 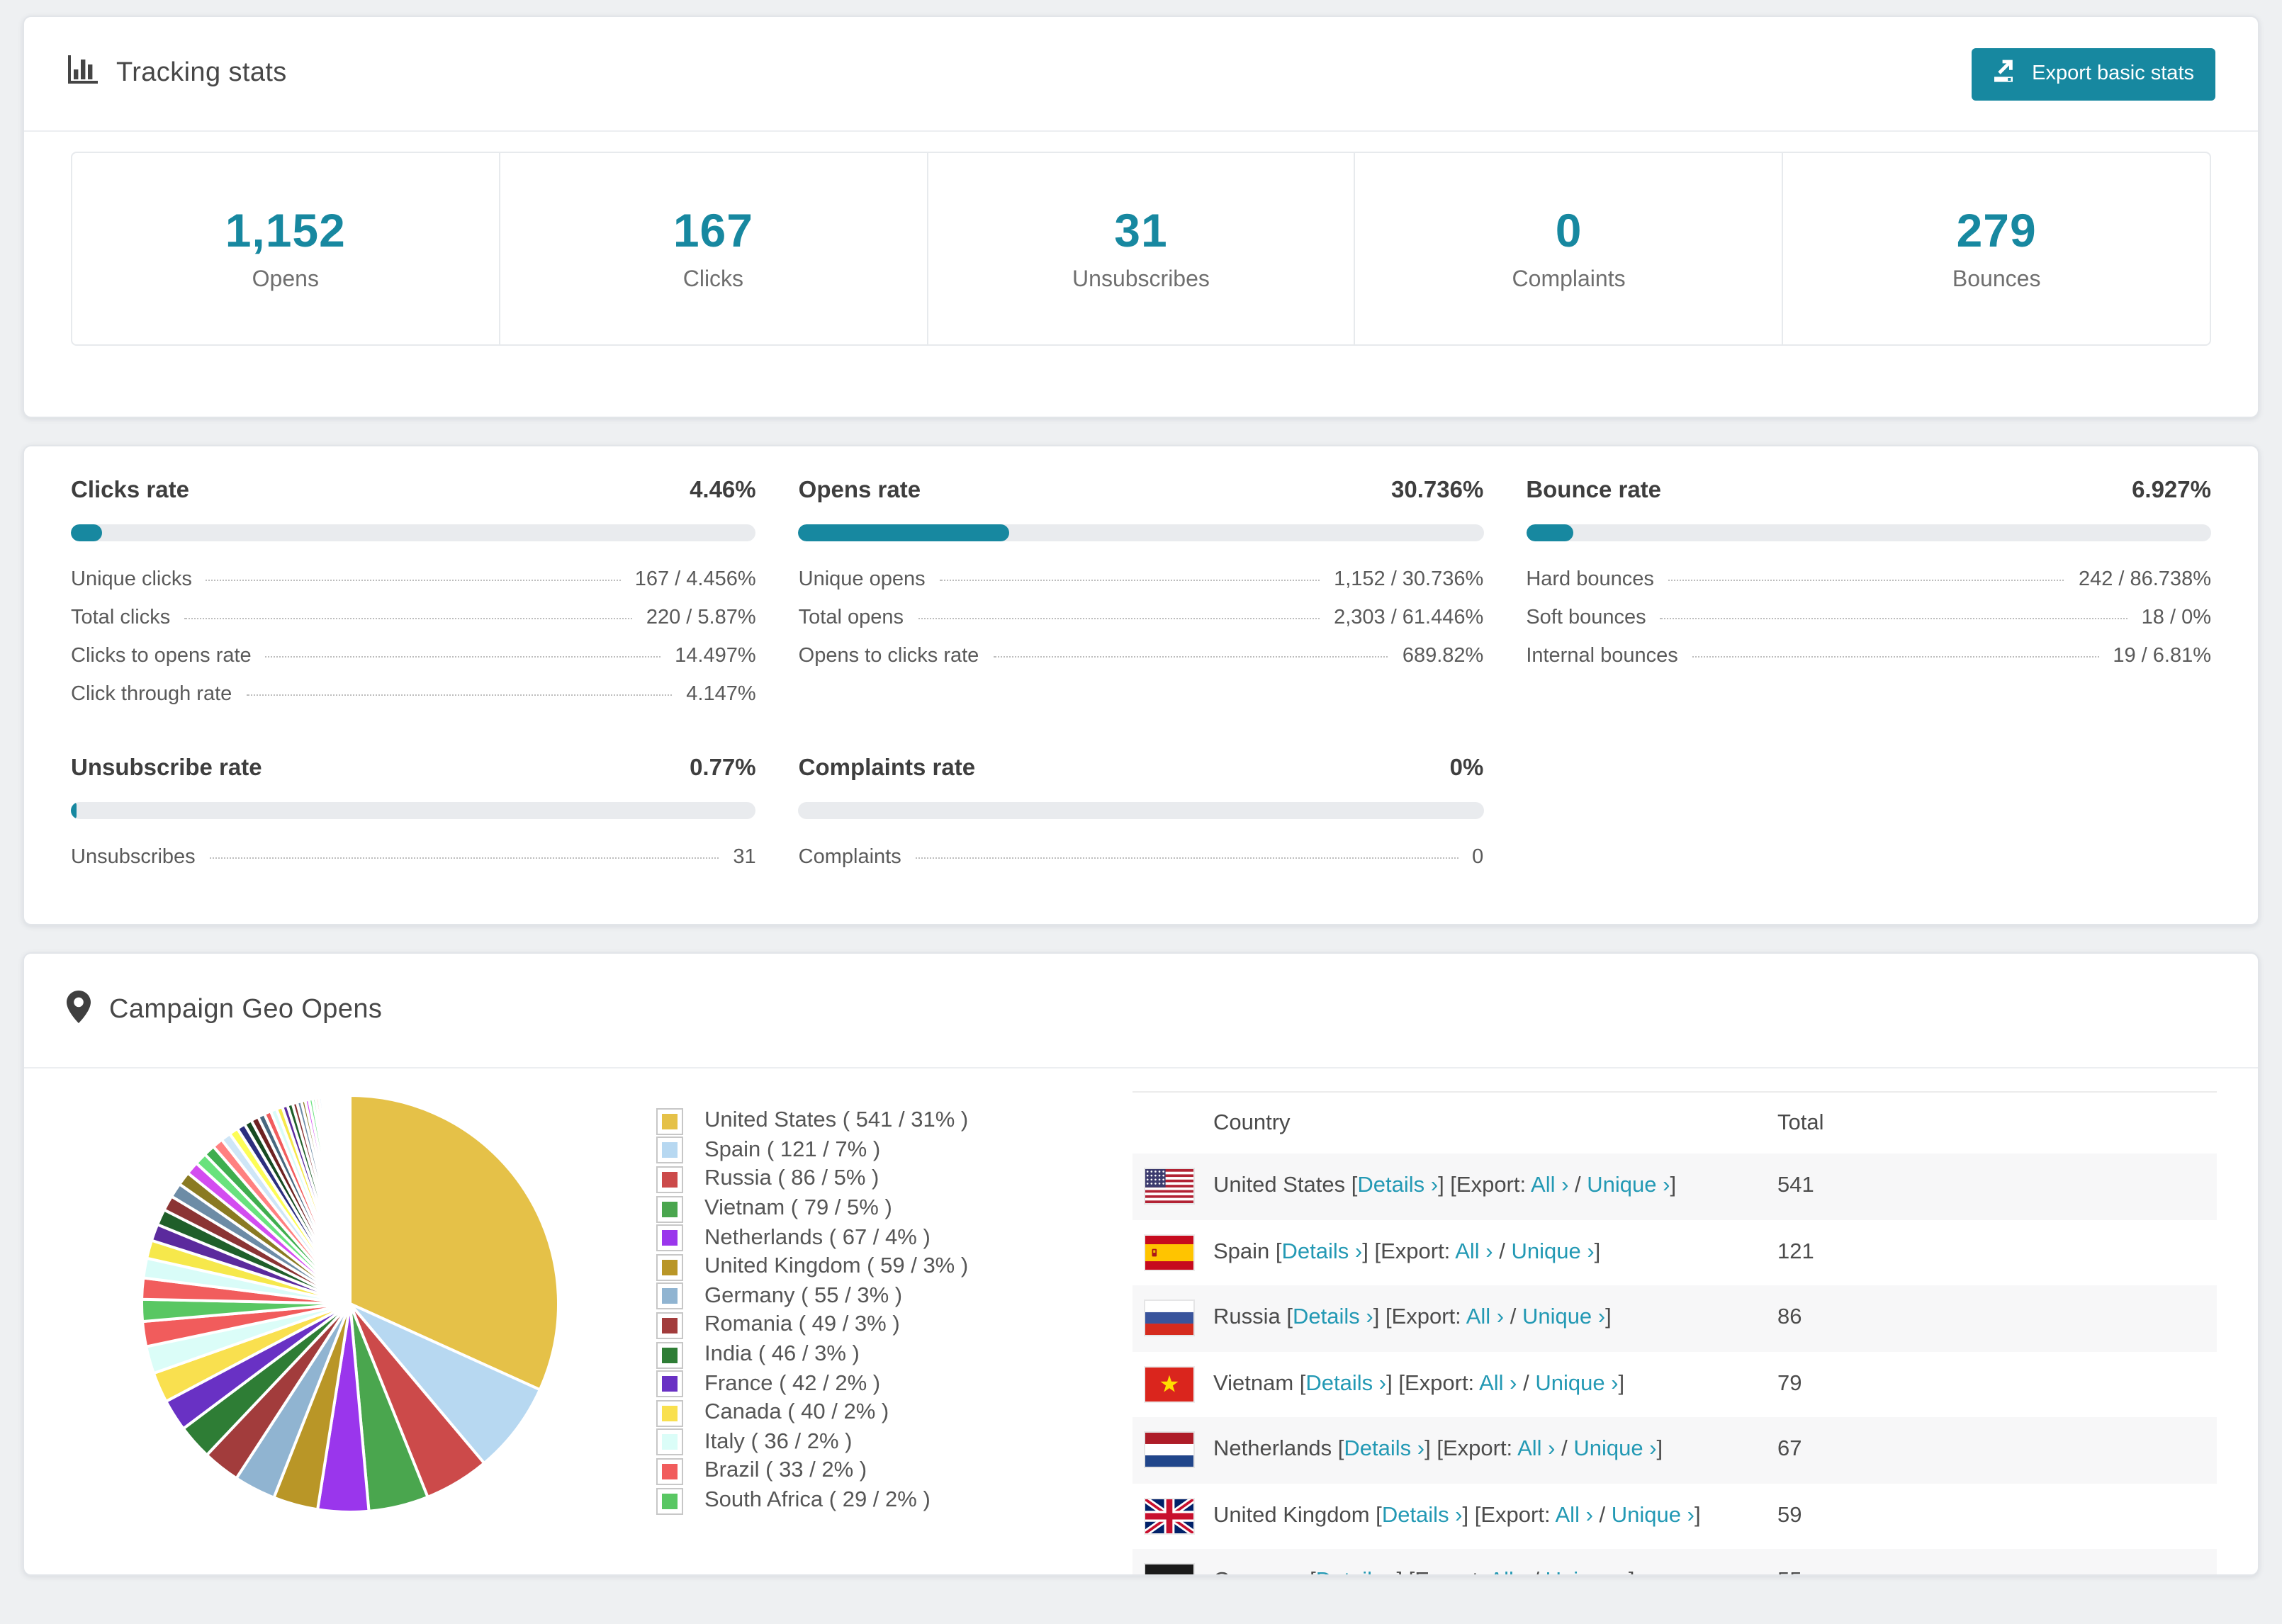 What do you see at coordinates (1602, 656) in the screenshot?
I see `rate-row-label: Internal bounces` at bounding box center [1602, 656].